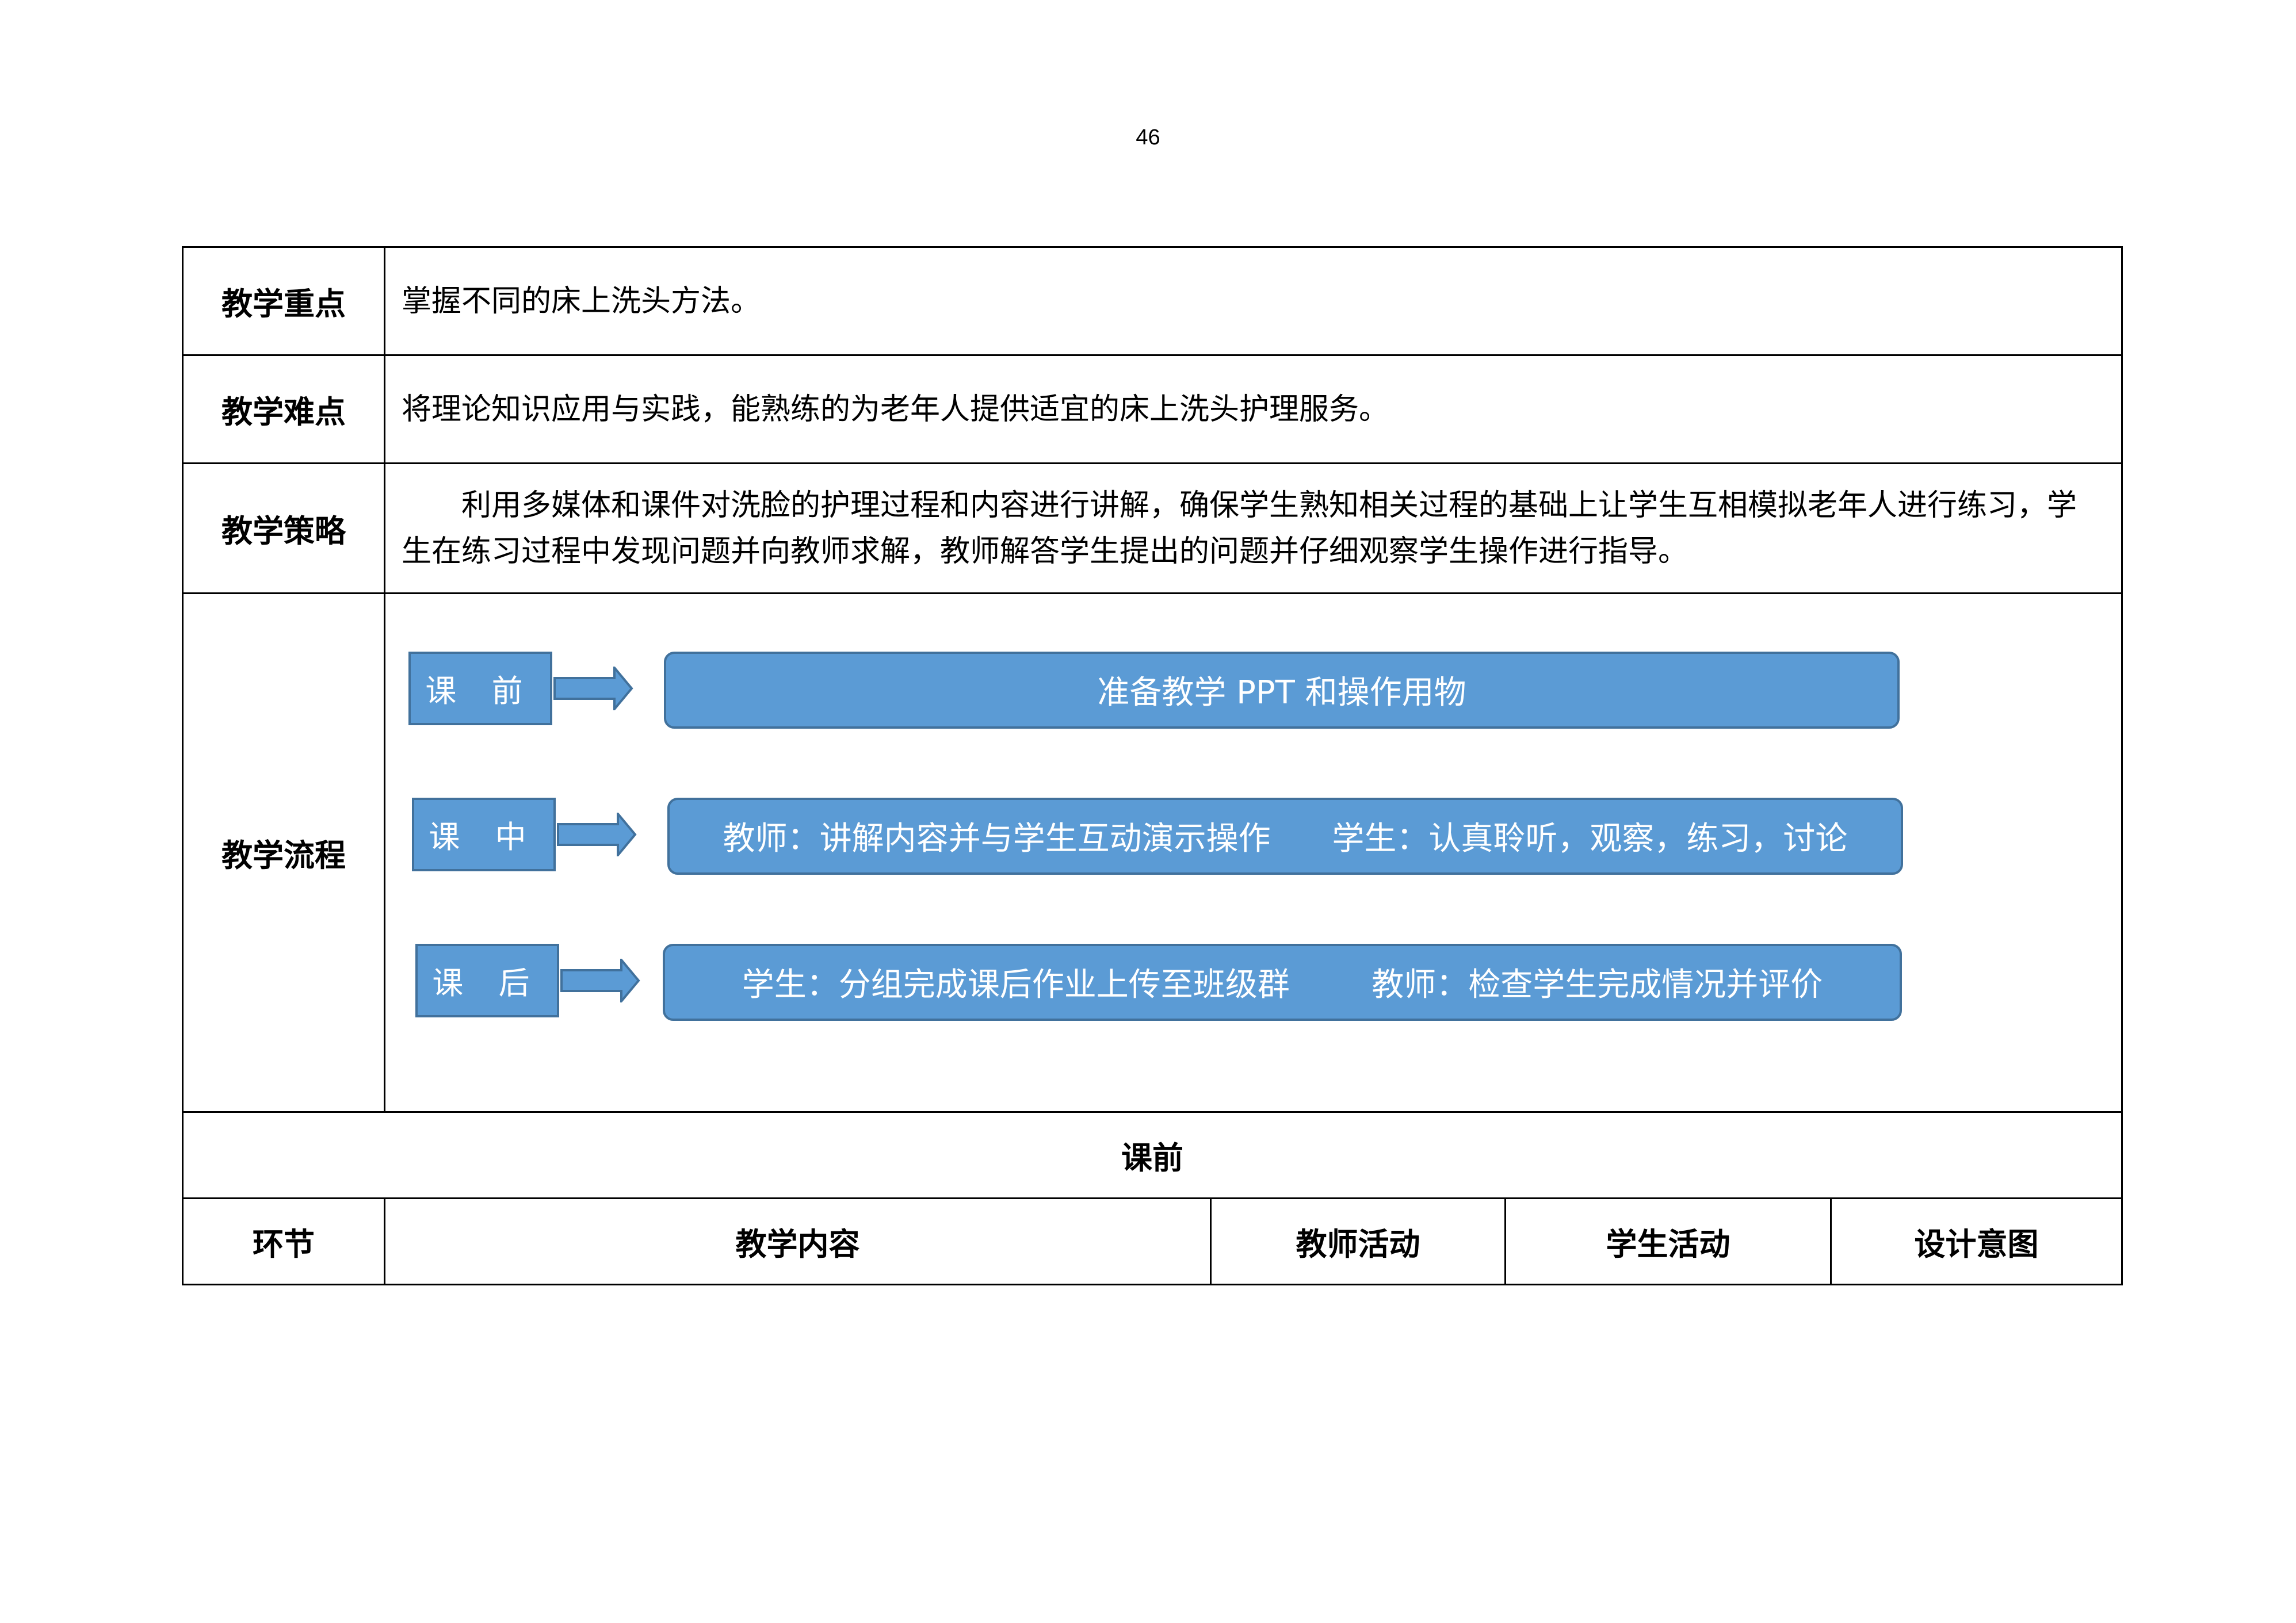 The width and height of the screenshot is (2296, 1623). I want to click on key-point-row: 教学重点 掌握不同的床上洗头方法。, so click(1152, 301).